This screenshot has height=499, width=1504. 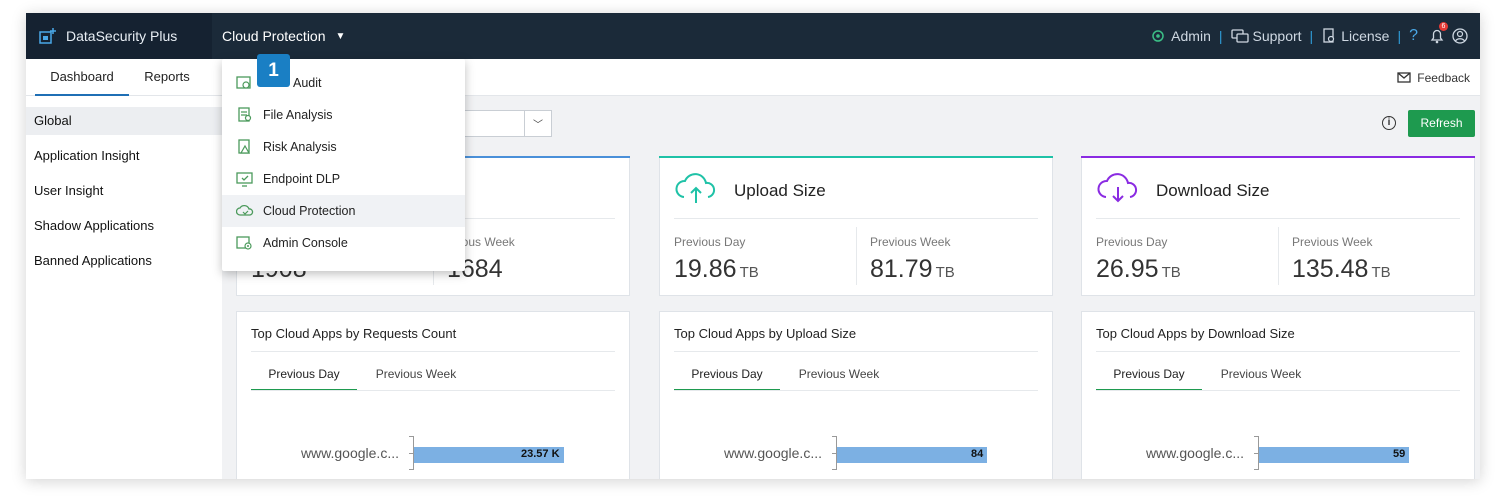 What do you see at coordinates (540, 454) in the screenshot?
I see `bar-value-label: 23.57 K` at bounding box center [540, 454].